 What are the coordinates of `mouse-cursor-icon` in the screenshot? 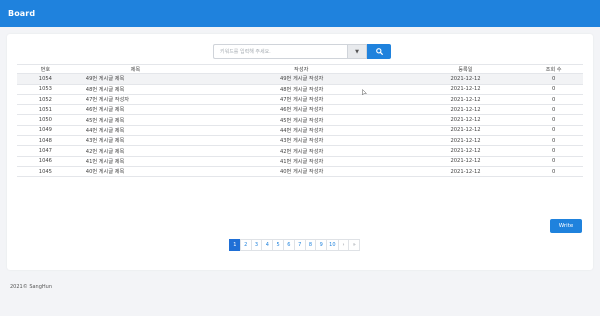 It's located at (364, 92).